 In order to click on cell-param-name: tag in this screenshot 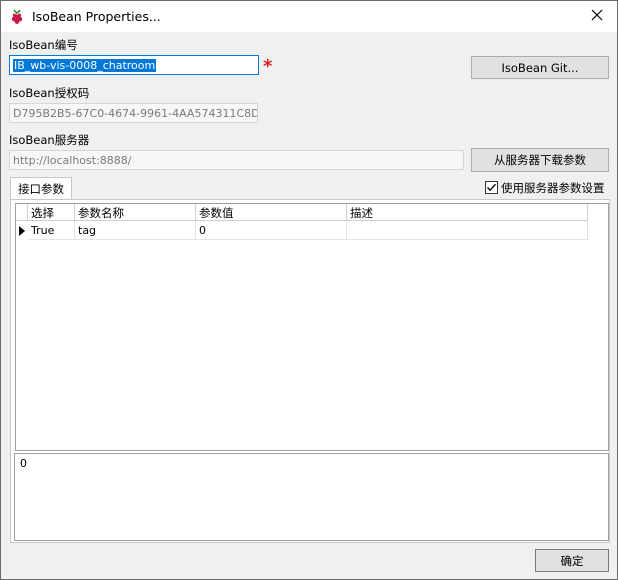, I will do `click(135, 231)`.